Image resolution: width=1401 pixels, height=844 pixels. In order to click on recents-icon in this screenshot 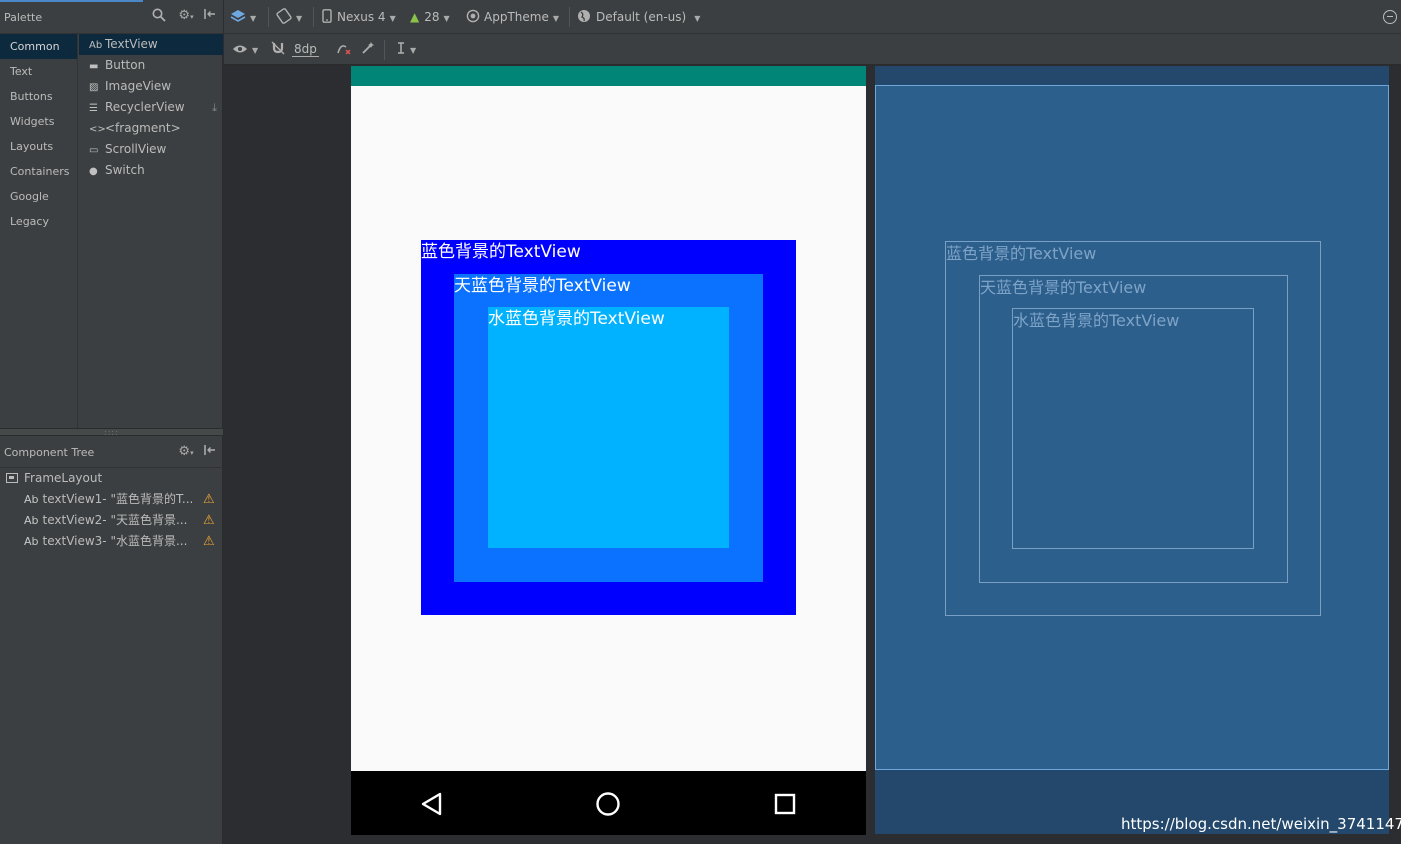, I will do `click(785, 804)`.